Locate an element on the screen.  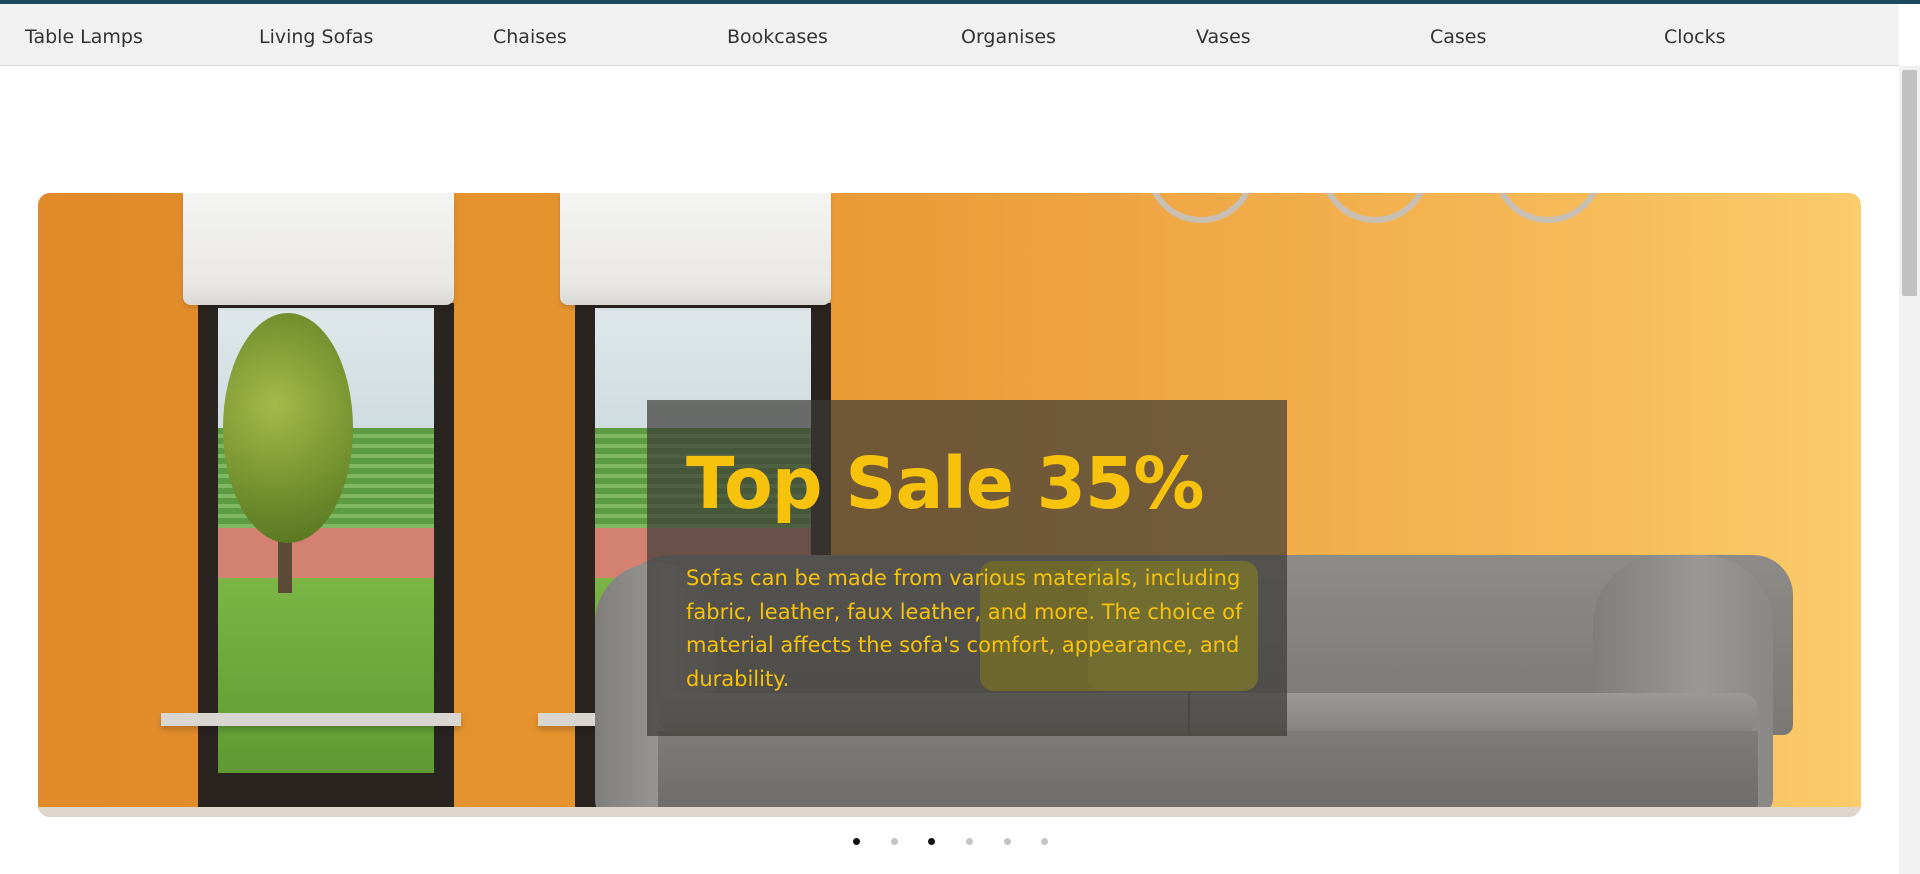
nav-item-cases: Cases is located at coordinates (1458, 37).